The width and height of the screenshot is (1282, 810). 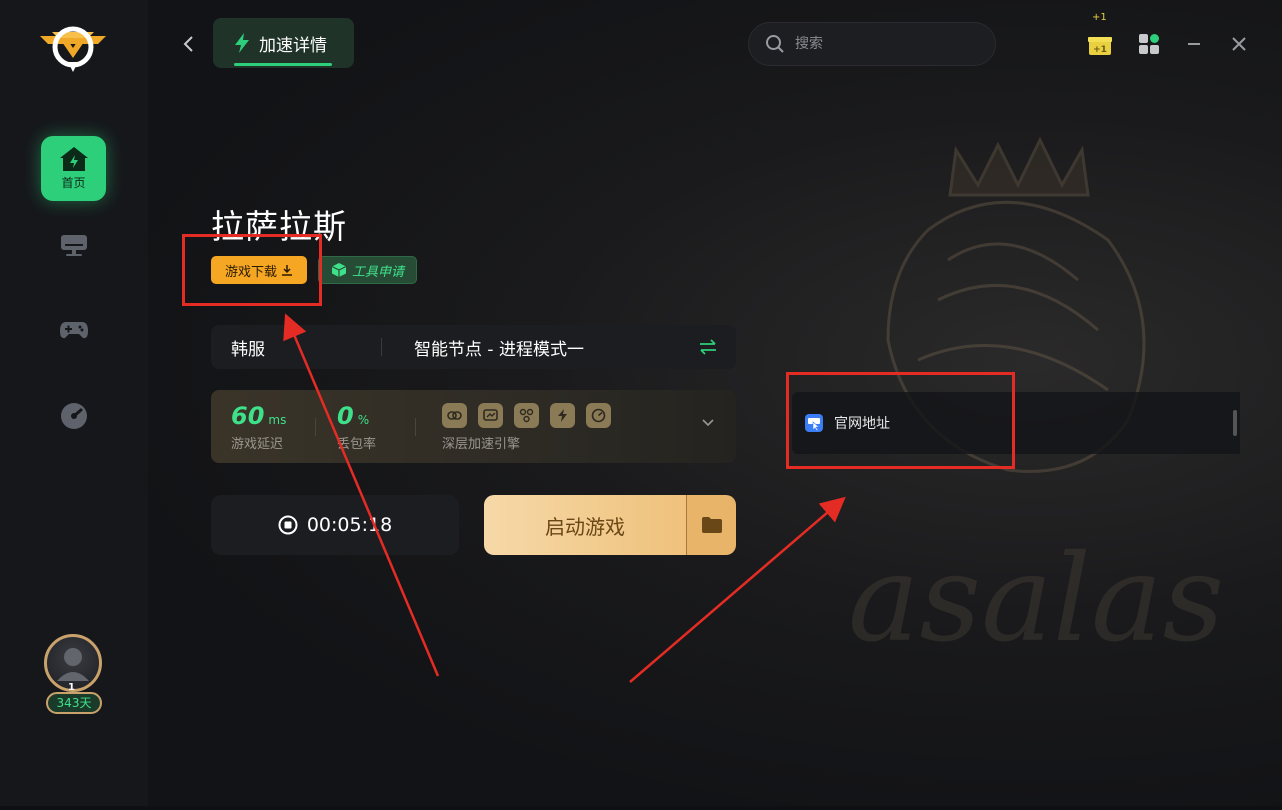 I want to click on annotation-arrow-website, so click(x=737, y=589).